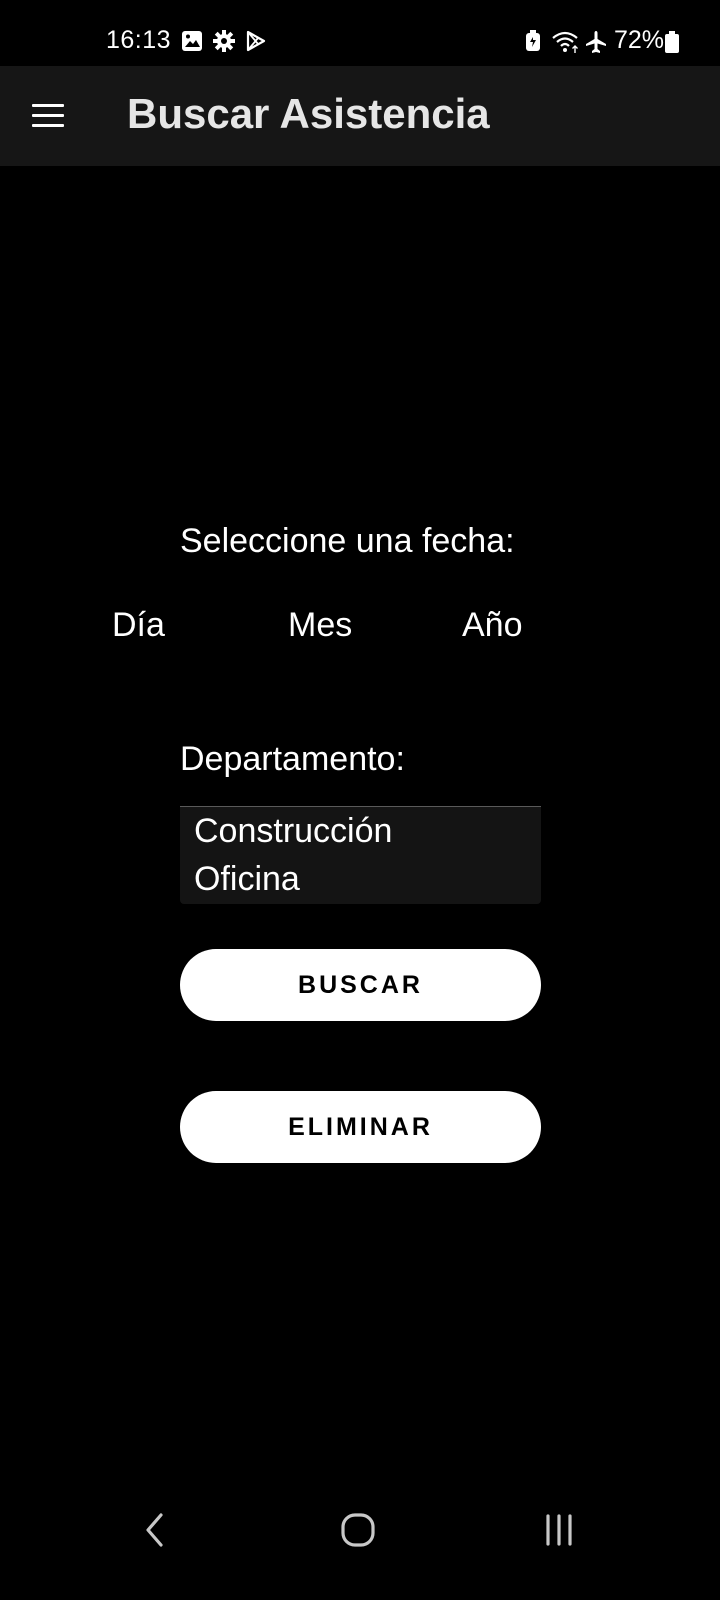 The image size is (720, 1600). I want to click on page-title: Buscar Asistencia, so click(308, 113).